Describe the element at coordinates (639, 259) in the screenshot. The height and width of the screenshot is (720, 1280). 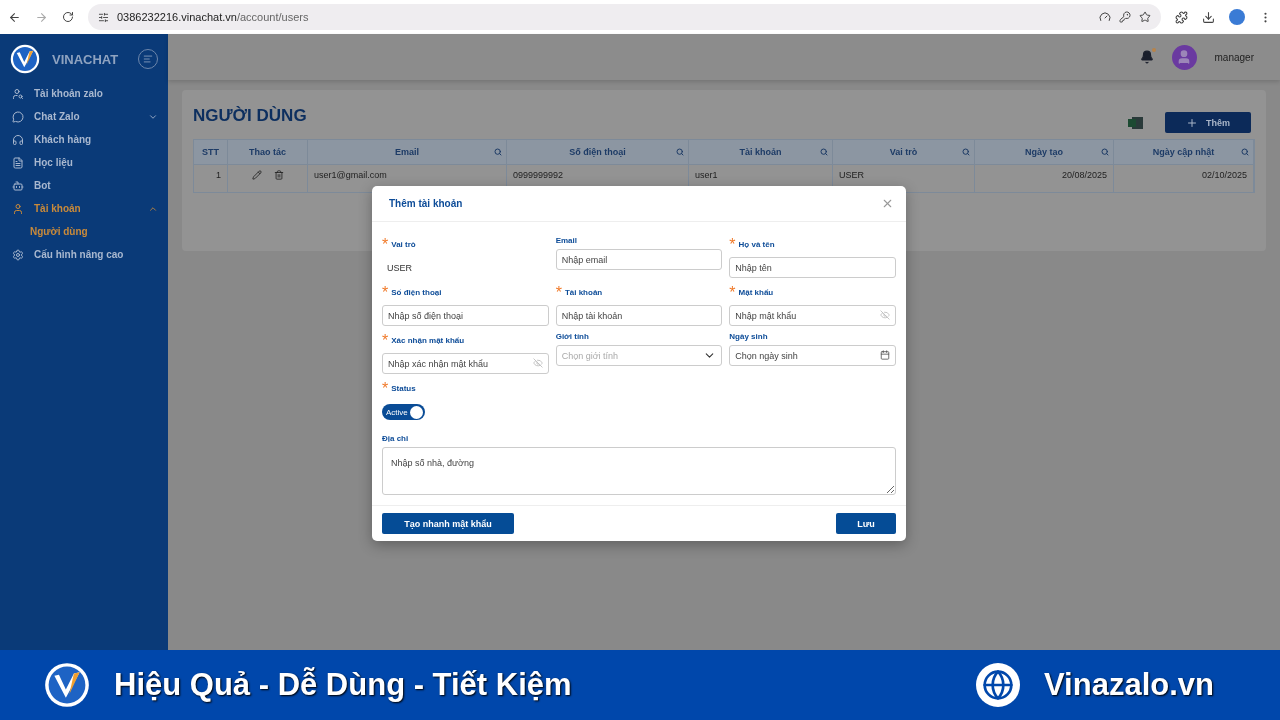
I see `input-field: Nhập email` at that location.